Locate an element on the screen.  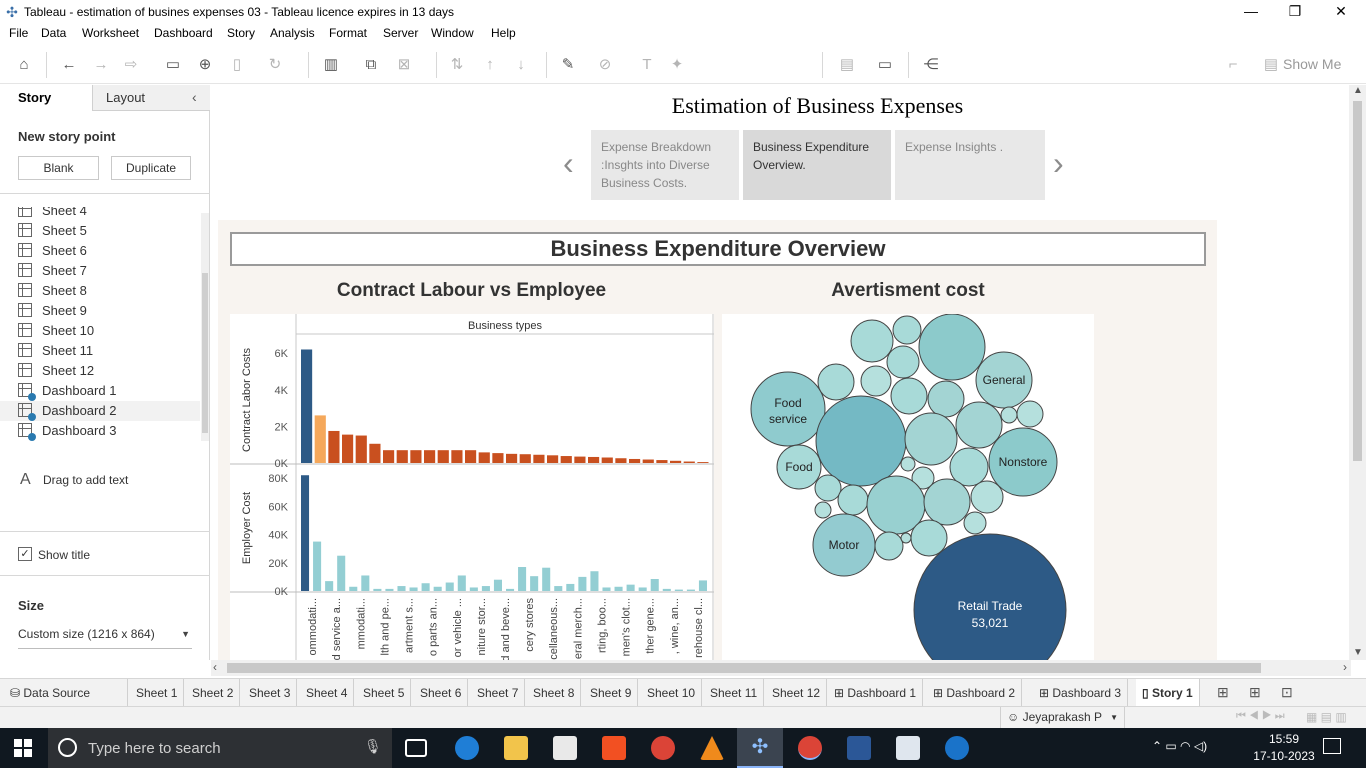
tab-sheet: Sheet 12 is located at coordinates (797, 693).